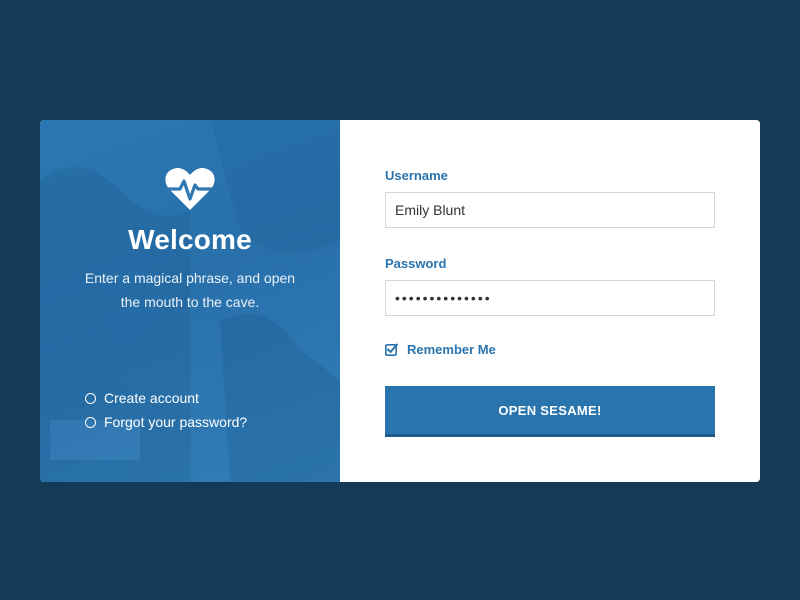 Image resolution: width=800 pixels, height=600 pixels. I want to click on username-label: Username, so click(416, 175).